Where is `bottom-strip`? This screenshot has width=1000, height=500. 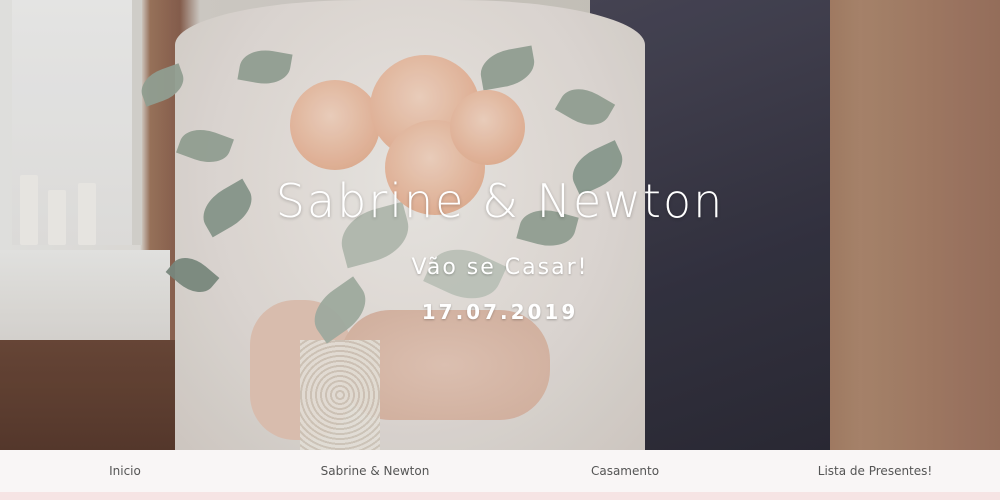
bottom-strip is located at coordinates (500, 496).